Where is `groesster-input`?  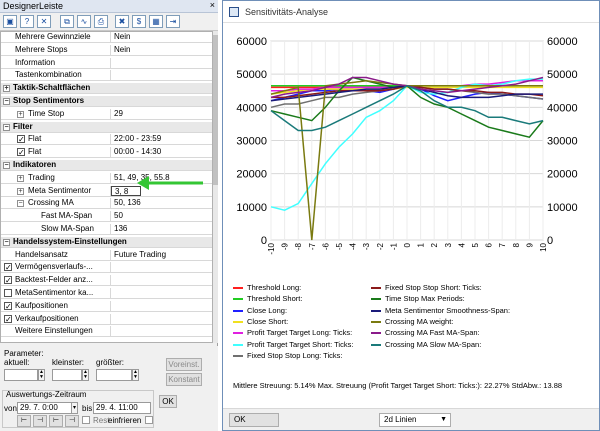
groesster-input is located at coordinates (114, 375).